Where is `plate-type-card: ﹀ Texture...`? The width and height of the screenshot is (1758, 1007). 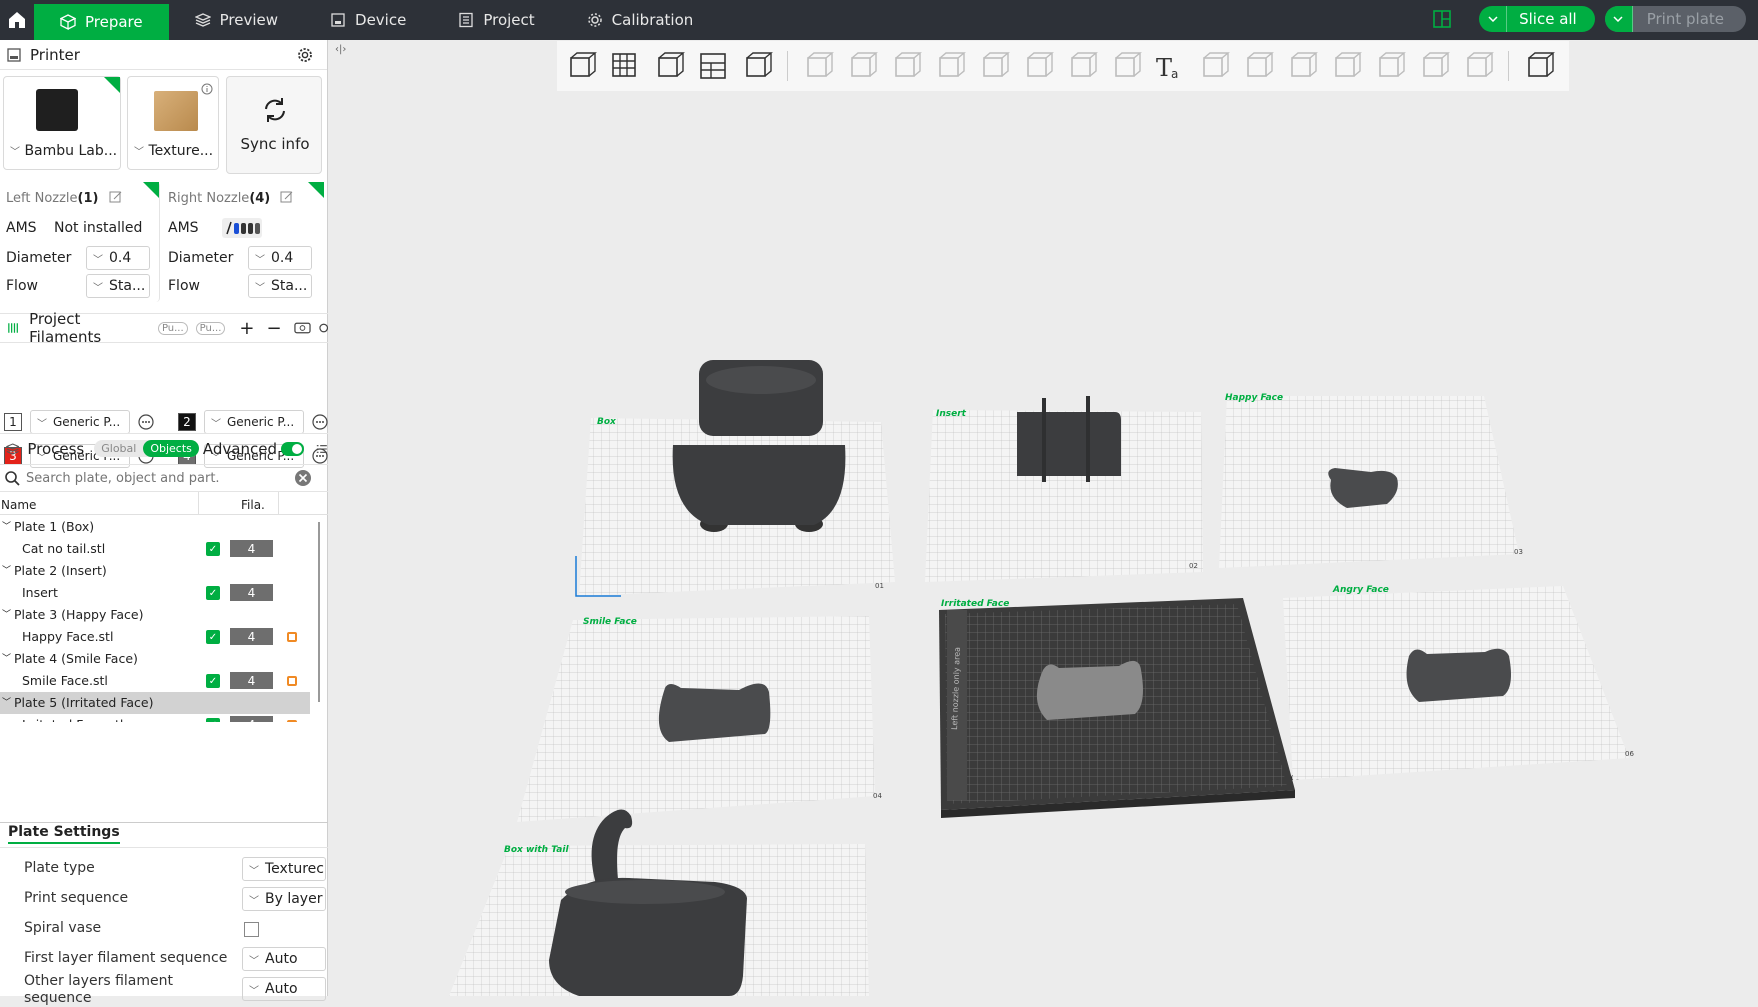 plate-type-card: ﹀ Texture... is located at coordinates (173, 123).